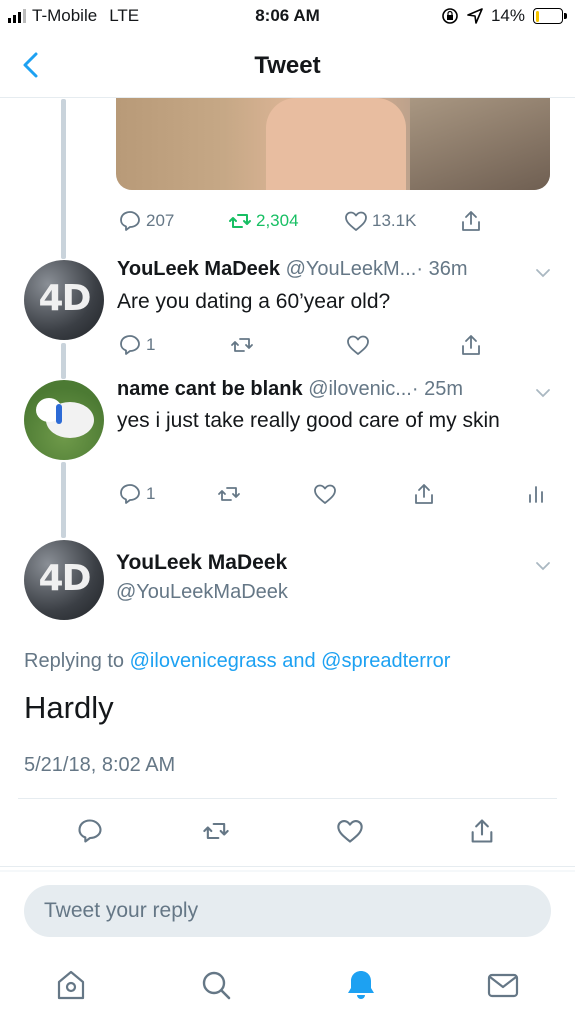 The image size is (575, 1024). I want to click on battery-icon, so click(550, 16).